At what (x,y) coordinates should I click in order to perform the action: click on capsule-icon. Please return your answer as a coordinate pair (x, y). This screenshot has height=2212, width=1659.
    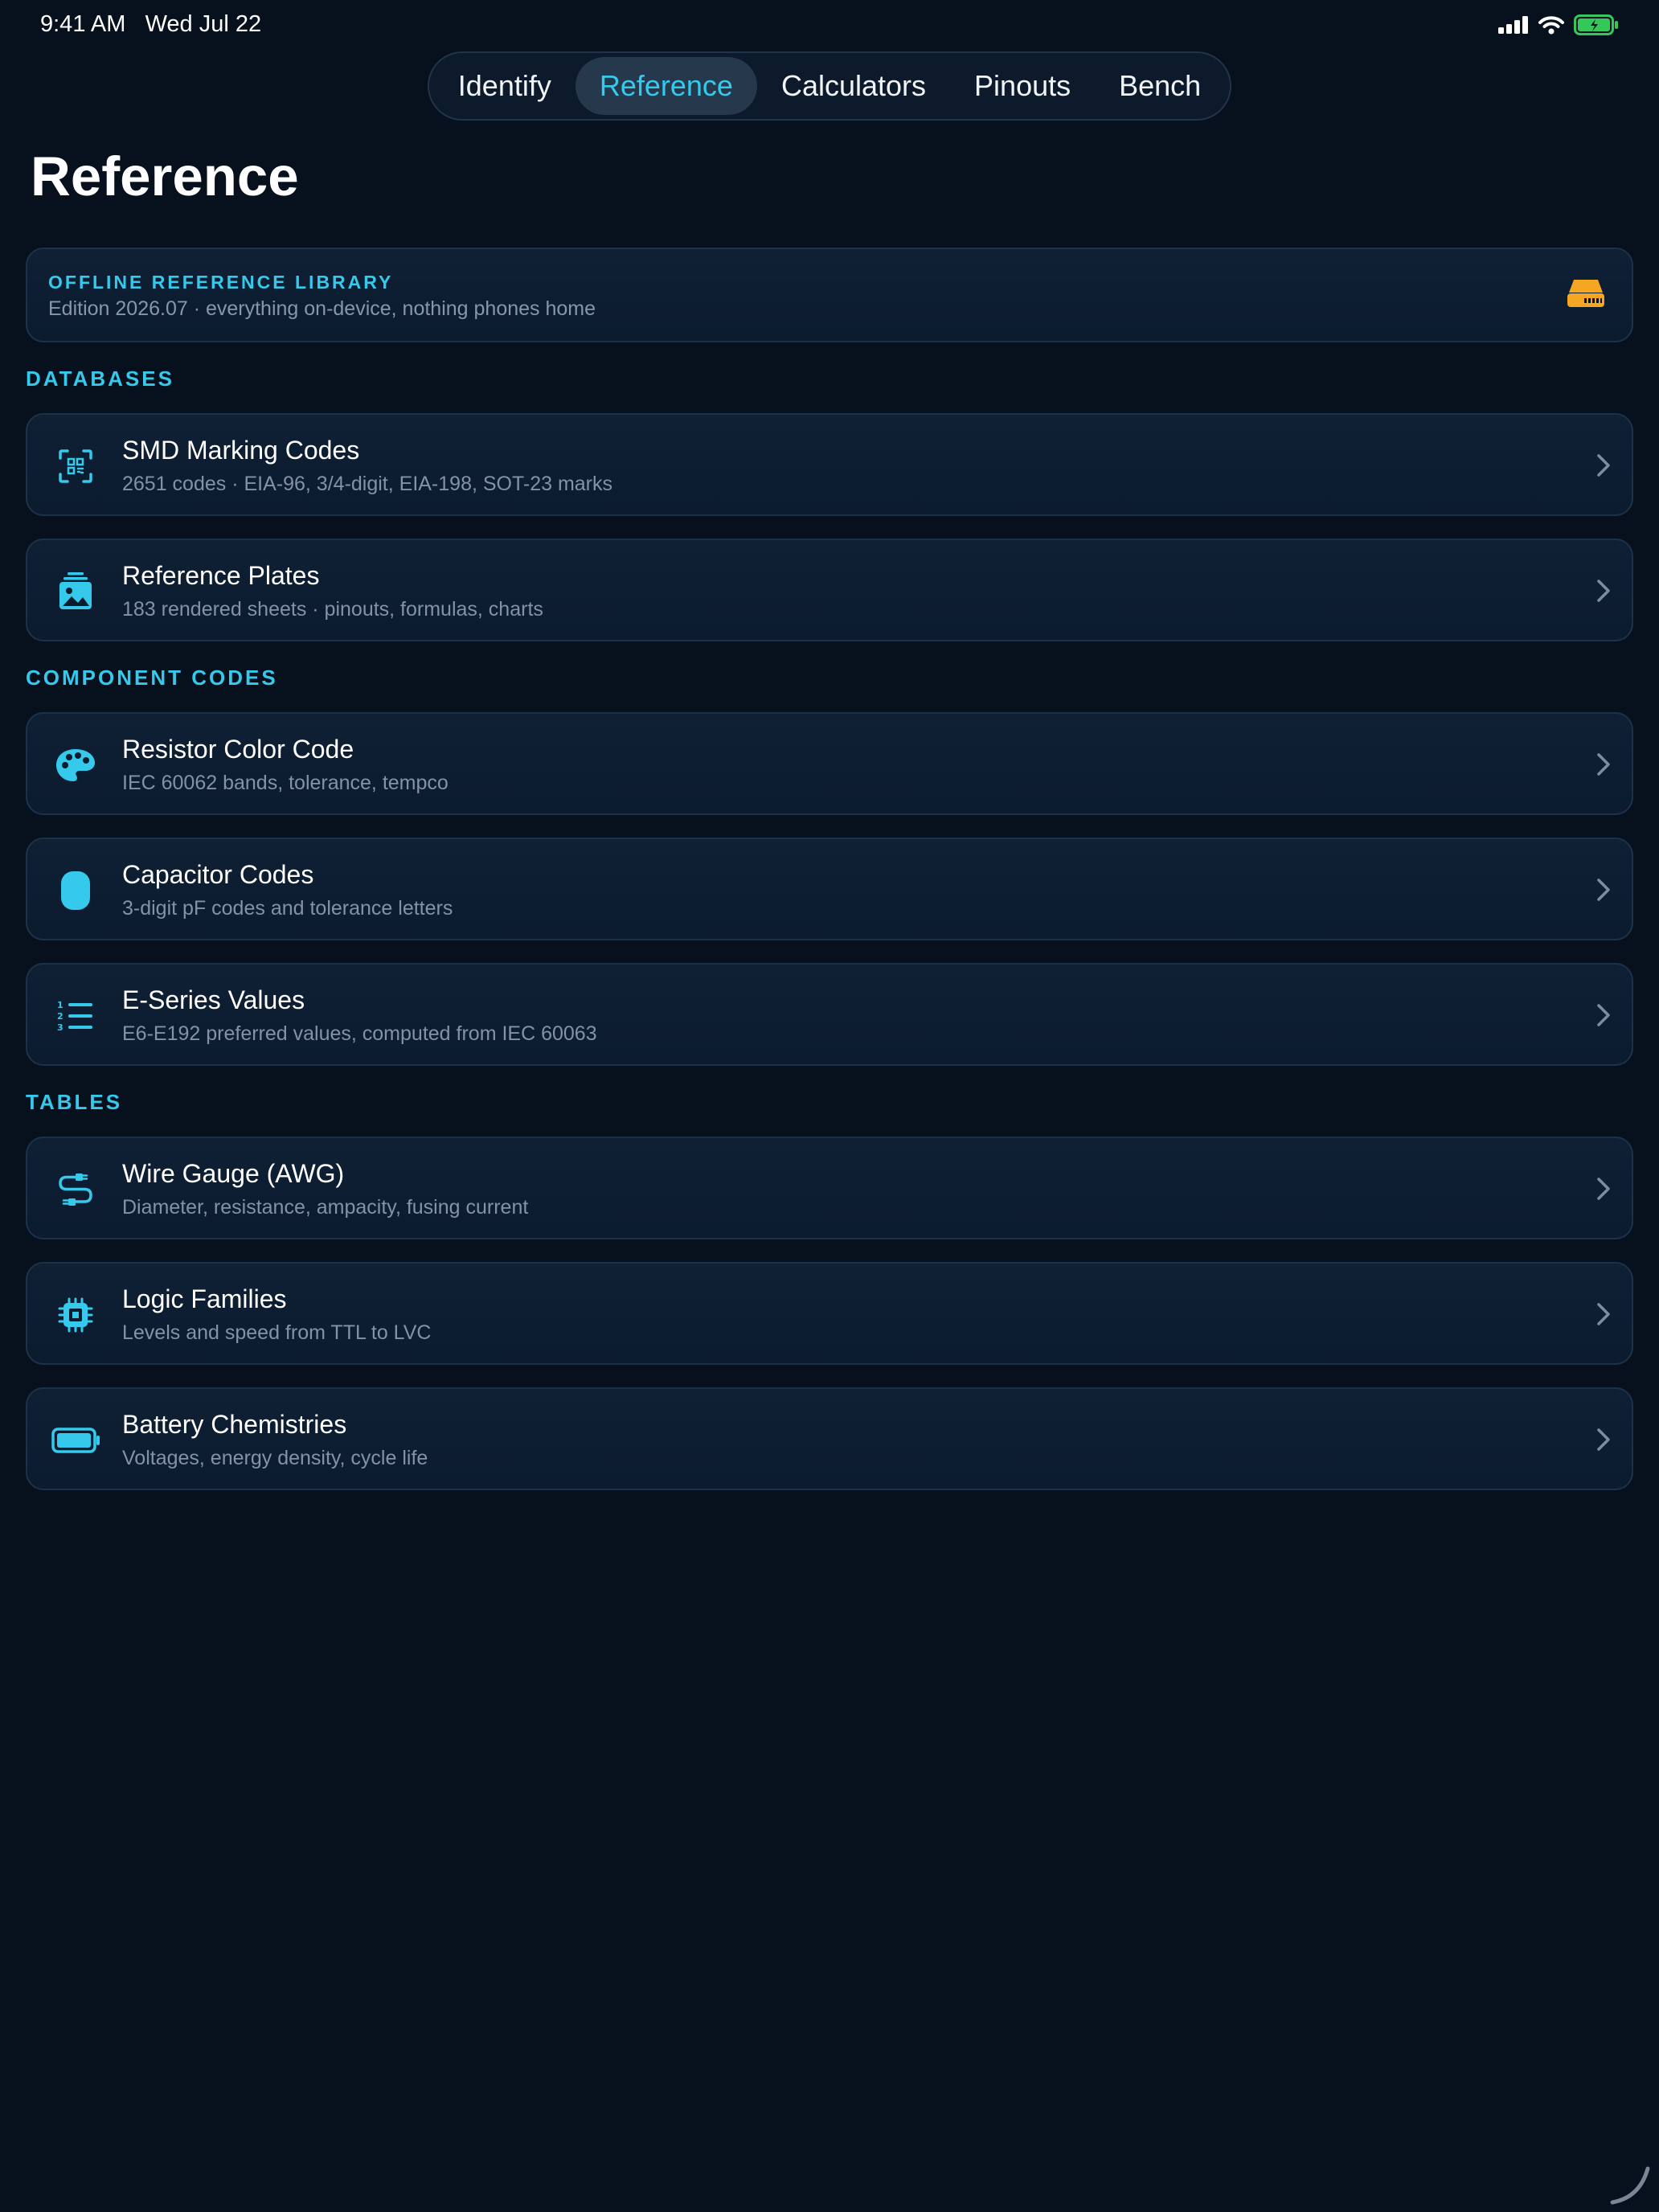
    Looking at the image, I should click on (75, 890).